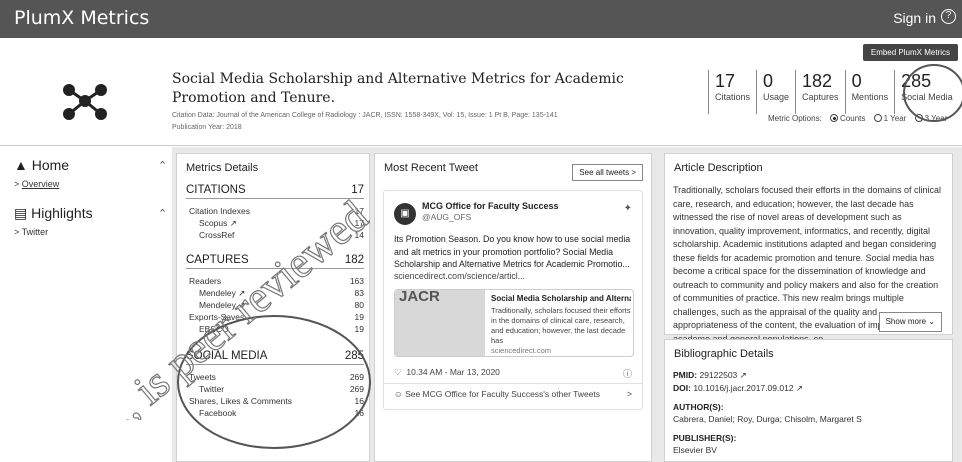  Describe the element at coordinates (222, 168) in the screenshot. I see `card-title: Metrics Details` at that location.